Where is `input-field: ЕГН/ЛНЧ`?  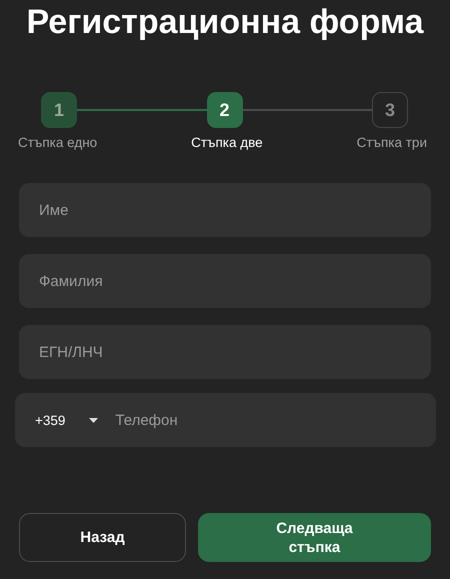
input-field: ЕГН/ЛНЧ is located at coordinates (225, 352).